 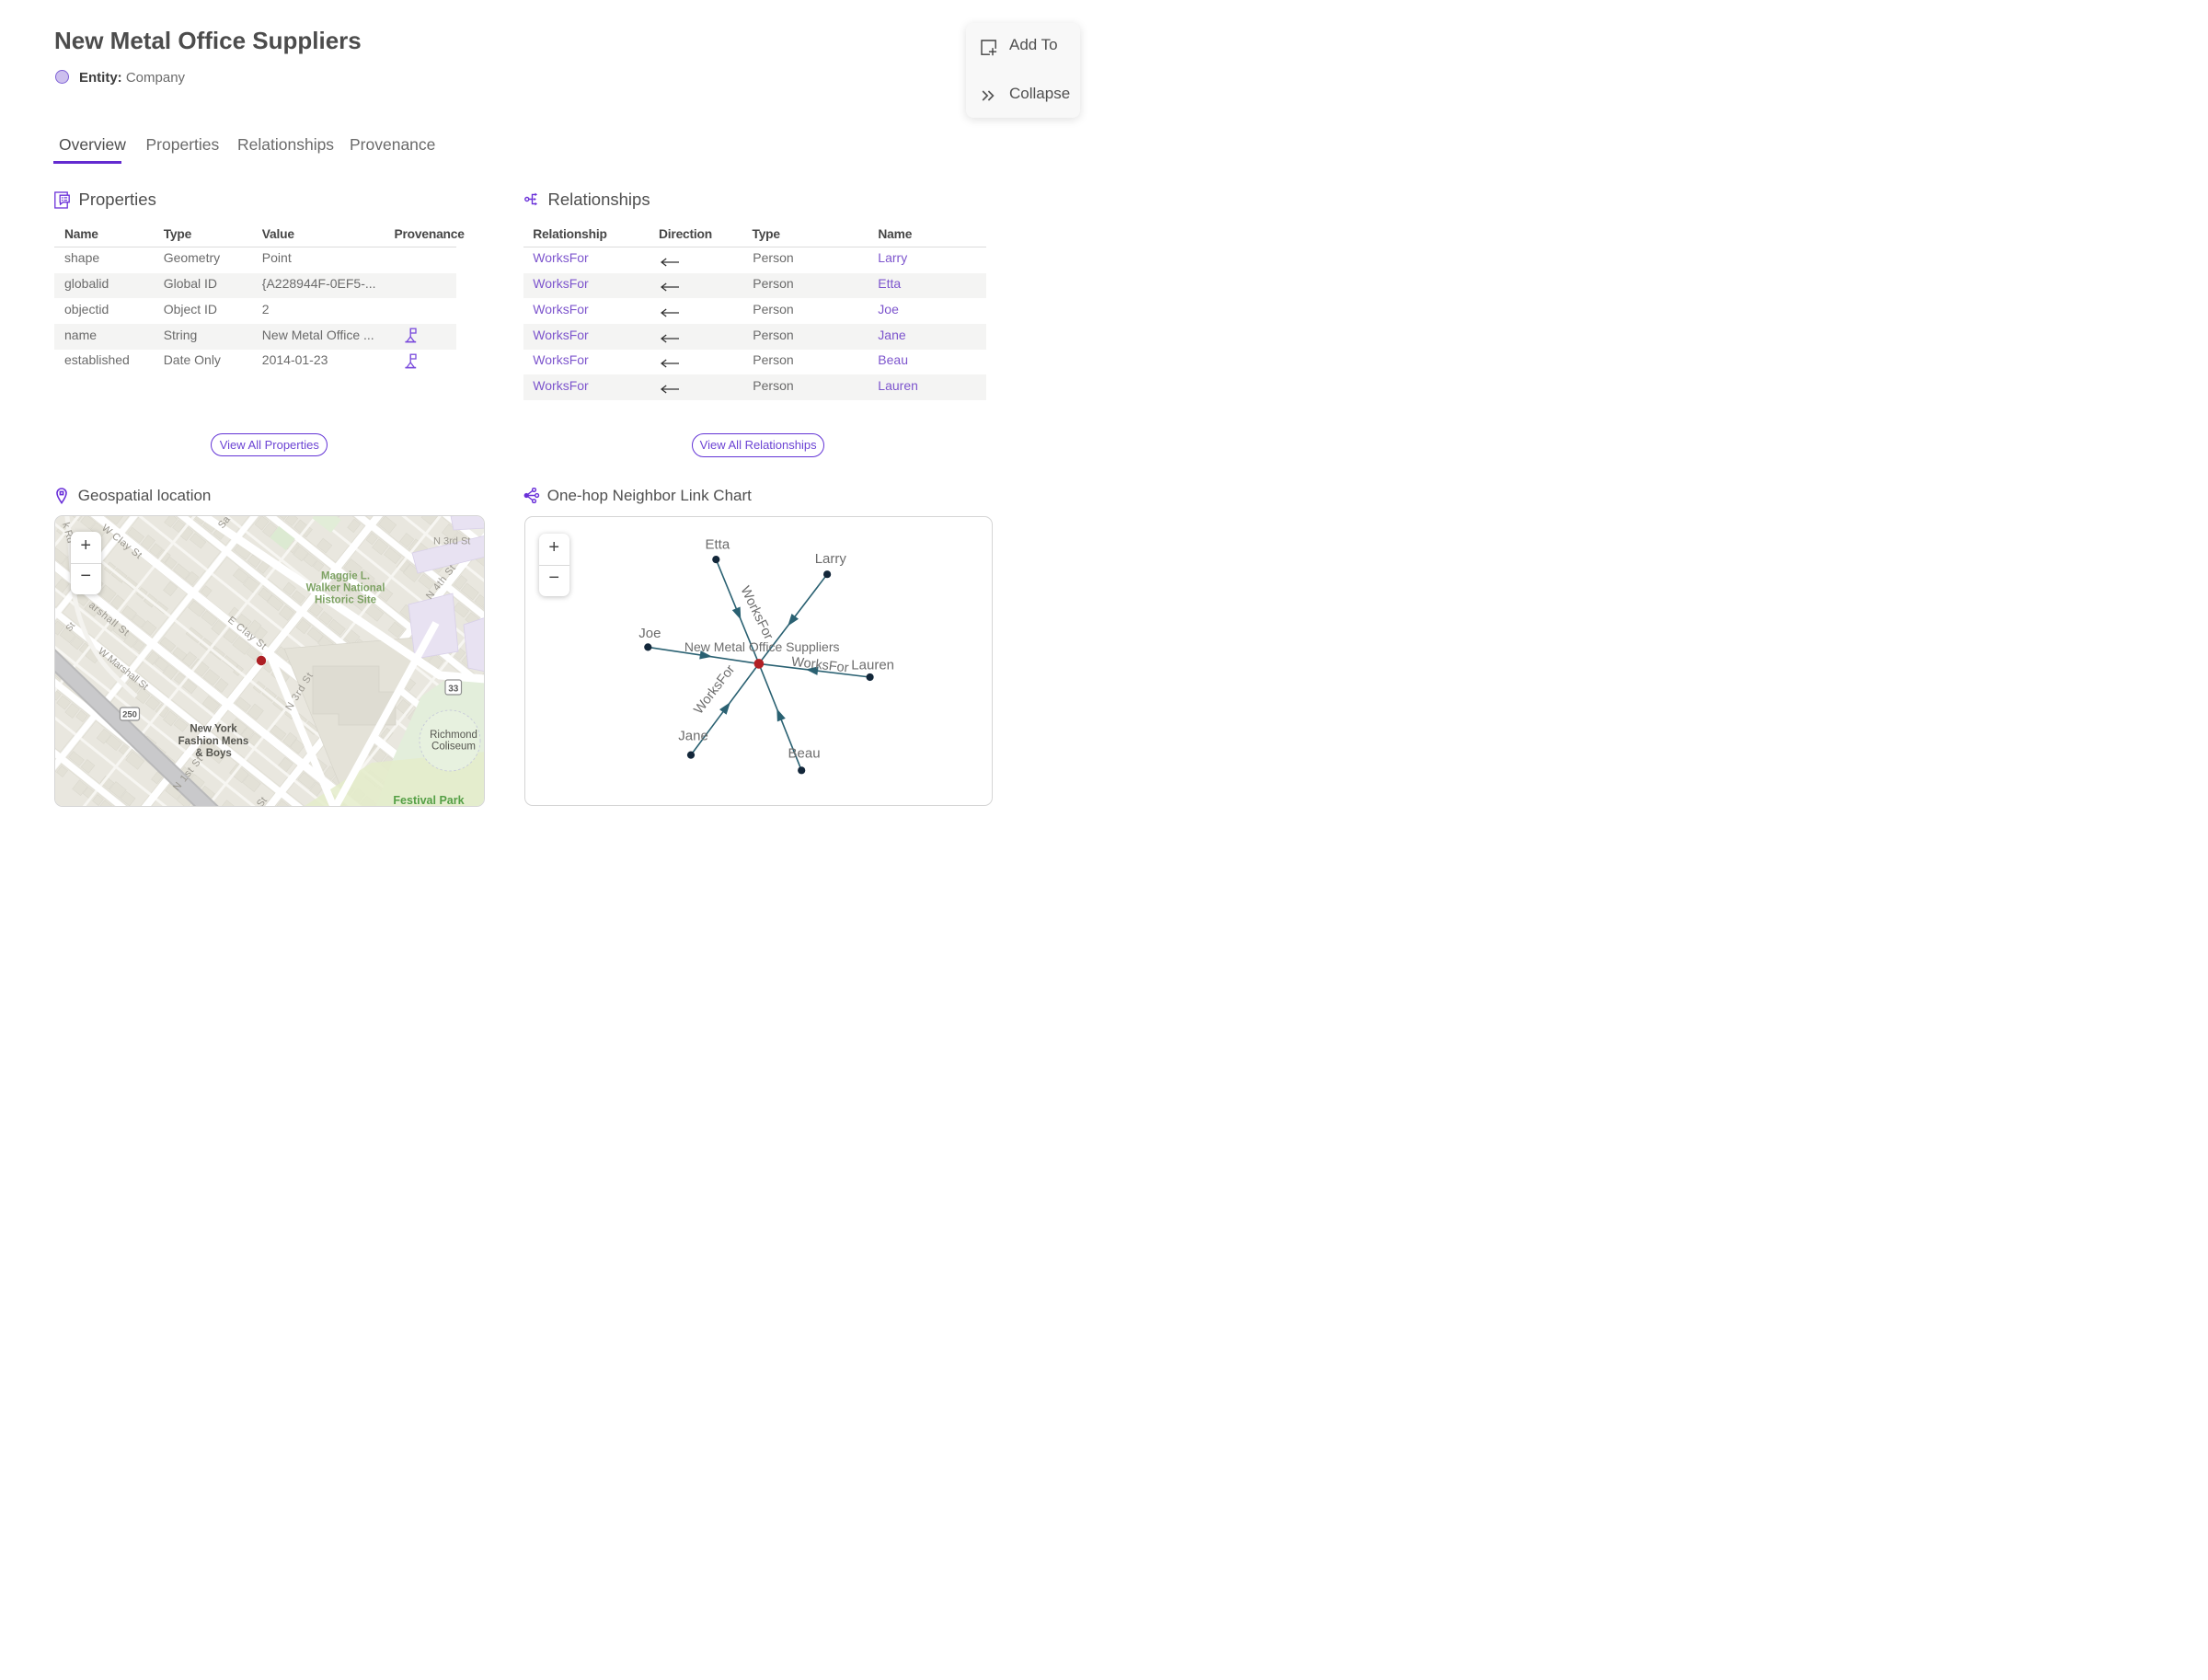 What do you see at coordinates (872, 665) in the screenshot?
I see `svg-text: Lauren` at bounding box center [872, 665].